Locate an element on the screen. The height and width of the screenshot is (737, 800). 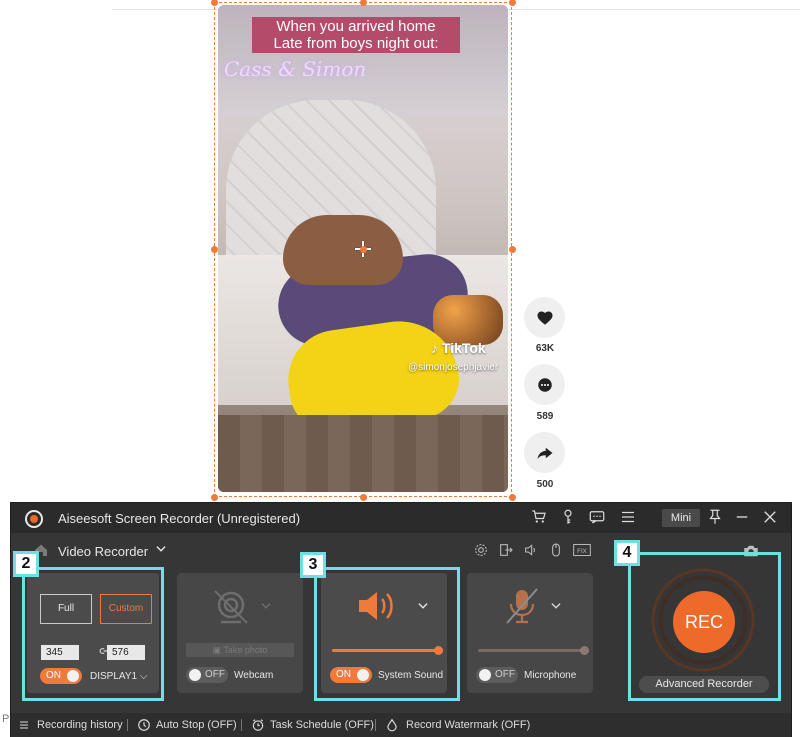
like-count: 63K is located at coordinates (545, 348).